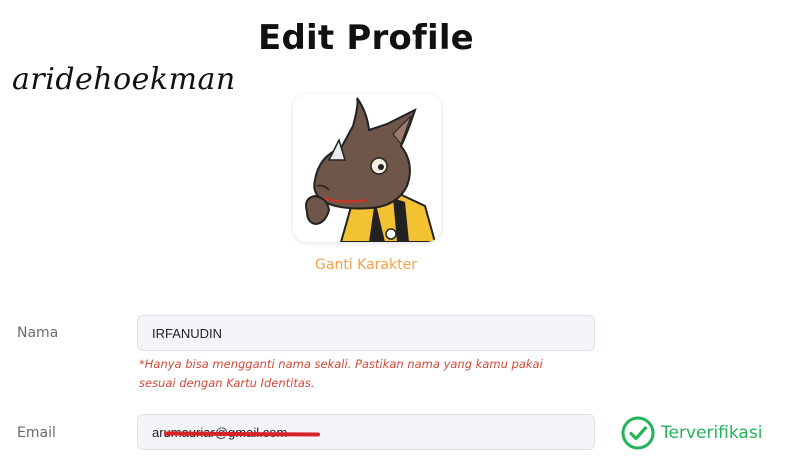  What do you see at coordinates (366, 333) in the screenshot?
I see `name-field` at bounding box center [366, 333].